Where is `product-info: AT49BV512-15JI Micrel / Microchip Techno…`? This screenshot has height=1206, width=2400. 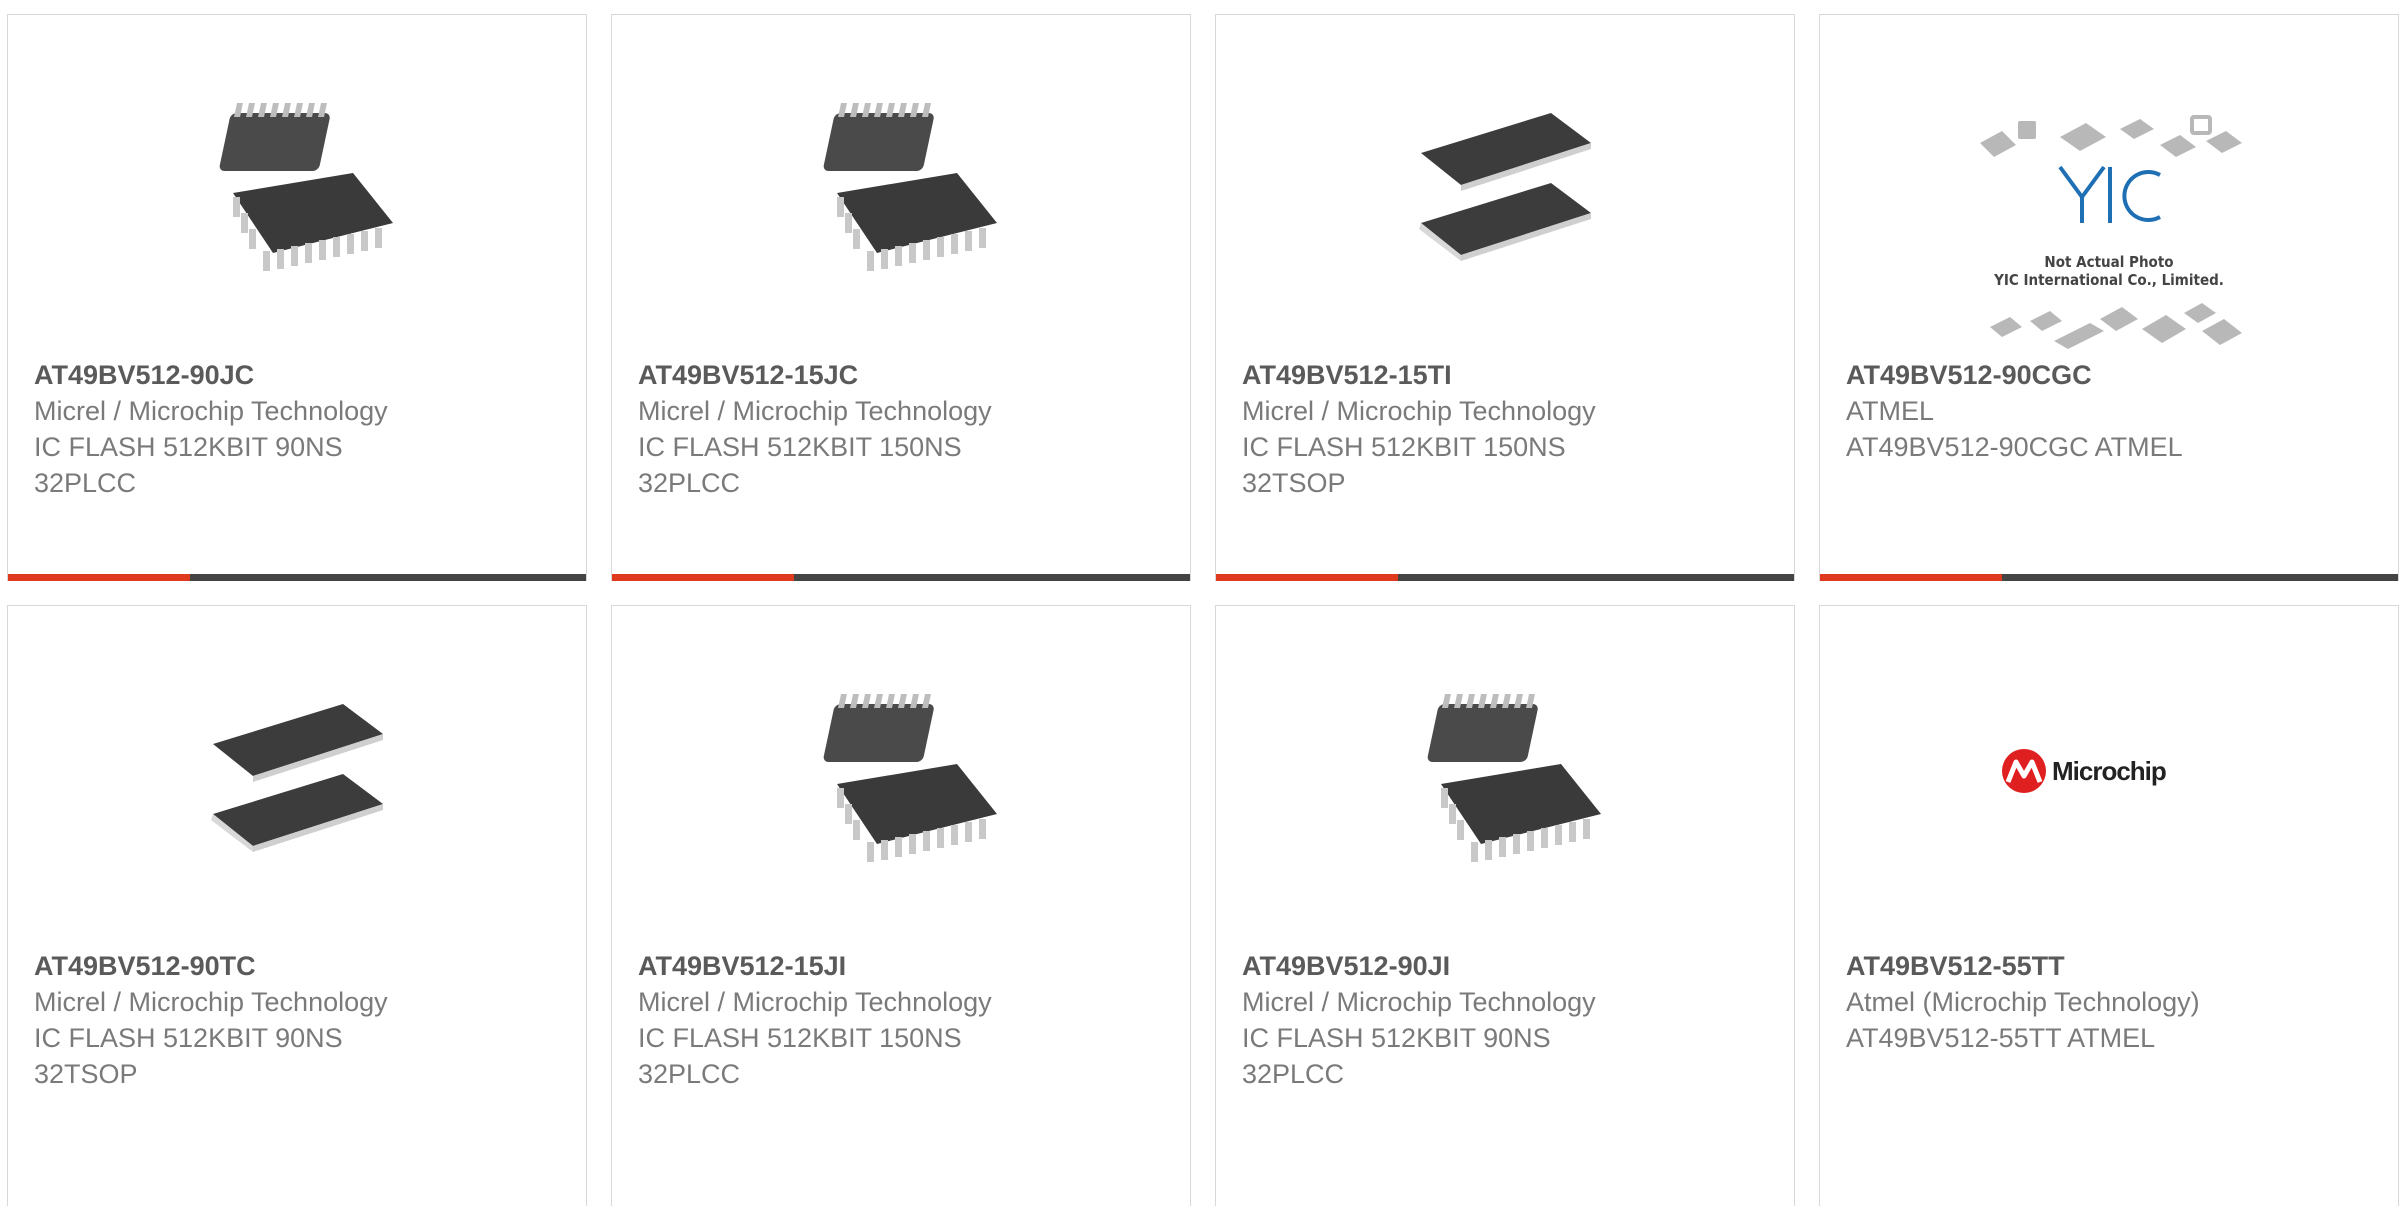 product-info: AT49BV512-15JI Micrel / Microchip Techno… is located at coordinates (904, 1020).